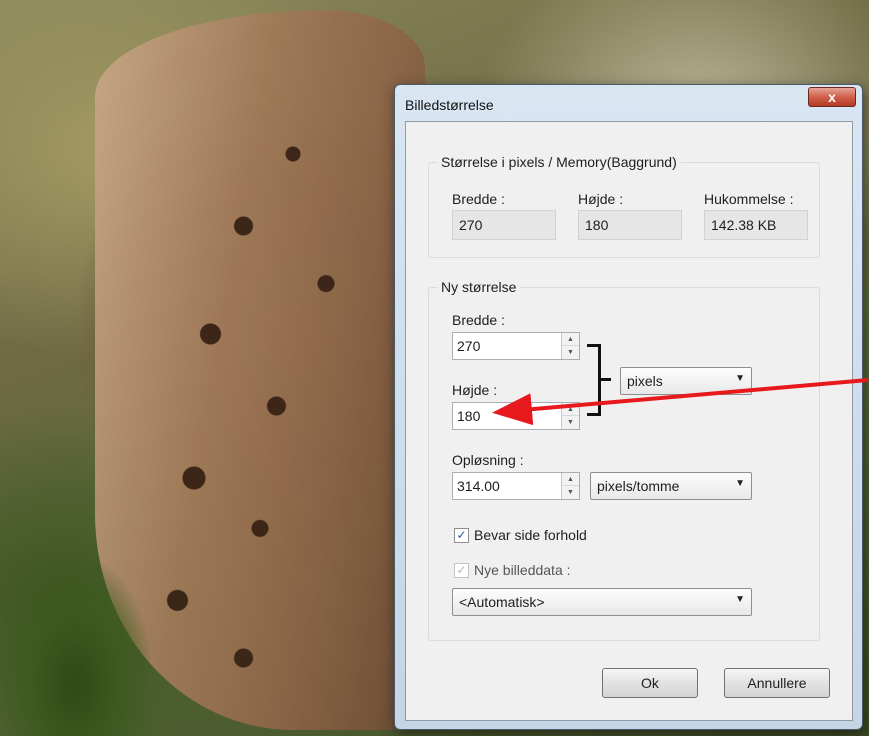 The height and width of the screenshot is (736, 869). I want to click on memory-label: Hukommelse :, so click(749, 199).